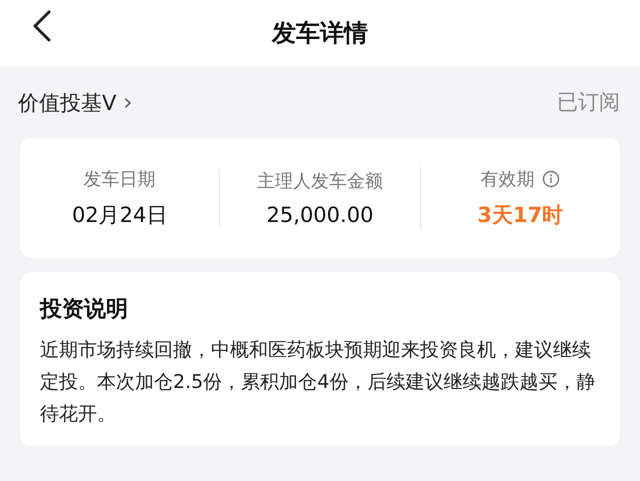 The width and height of the screenshot is (640, 481). I want to click on summary-value: 02月24日, so click(120, 215).